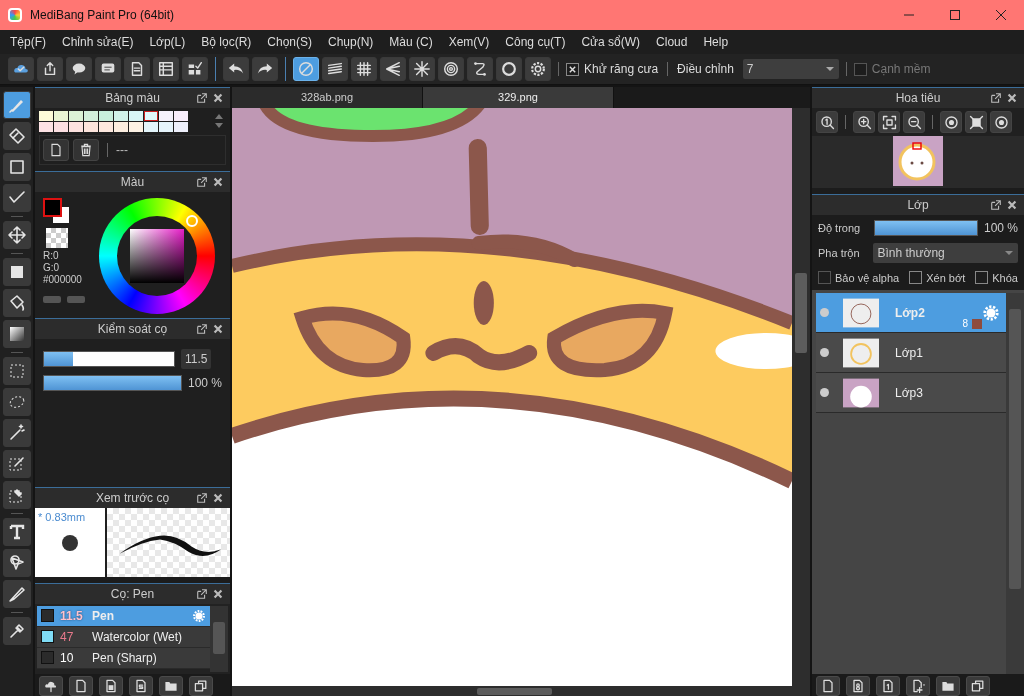 The width and height of the screenshot is (1024, 696). Describe the element at coordinates (57, 237) in the screenshot. I see `transparent-color-swatch` at that location.